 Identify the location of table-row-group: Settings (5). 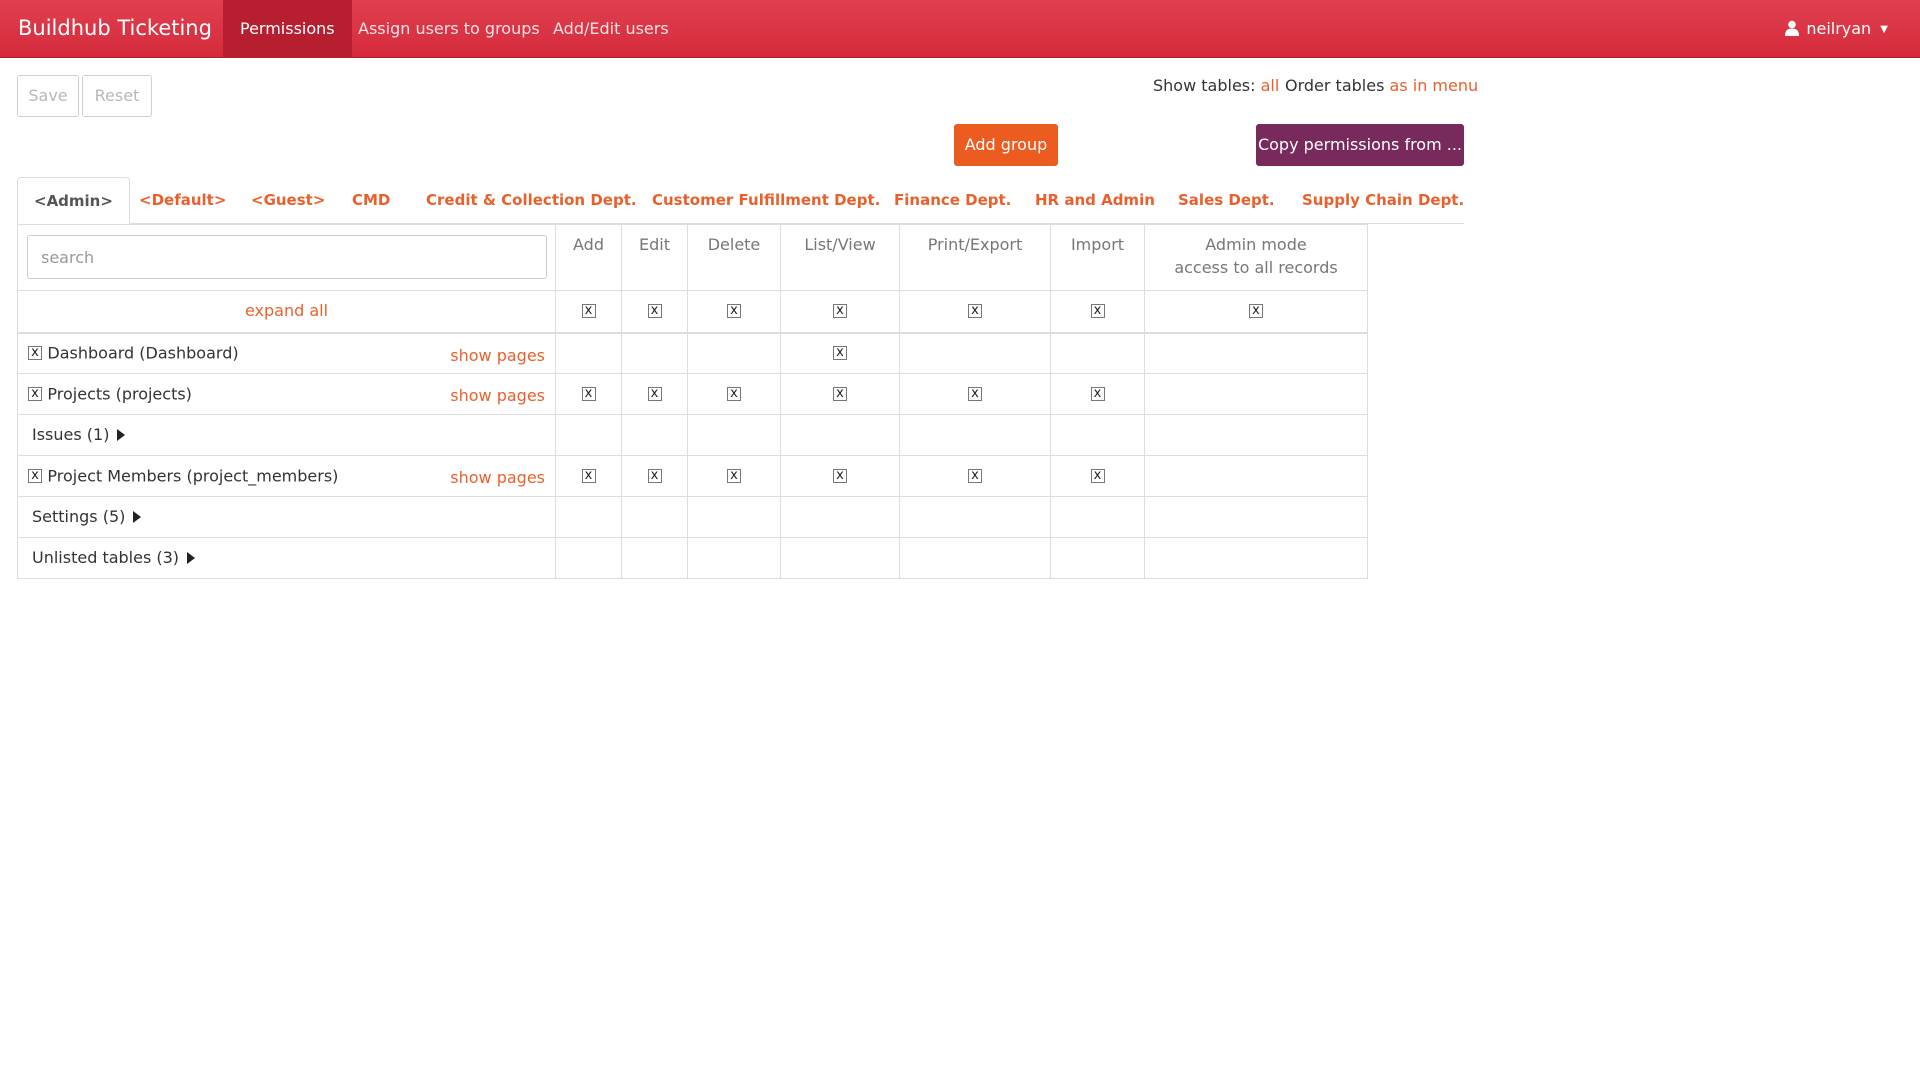
(692, 517).